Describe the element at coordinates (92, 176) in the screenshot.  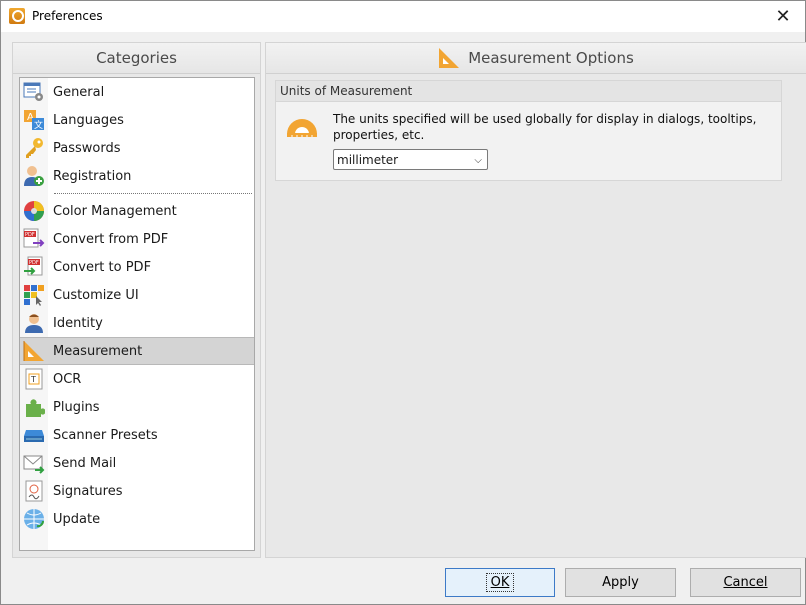
I see `category-label: Registration` at that location.